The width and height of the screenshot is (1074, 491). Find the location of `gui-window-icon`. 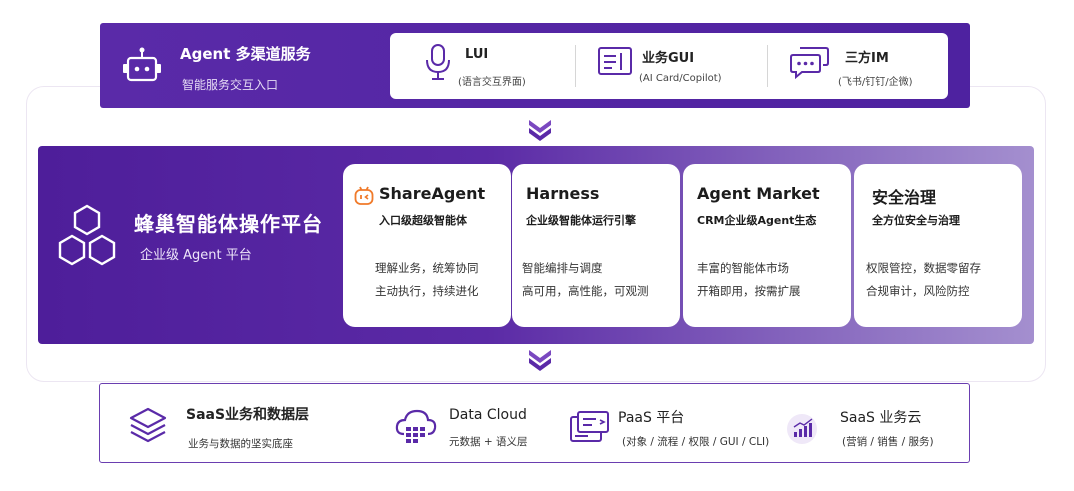

gui-window-icon is located at coordinates (615, 61).